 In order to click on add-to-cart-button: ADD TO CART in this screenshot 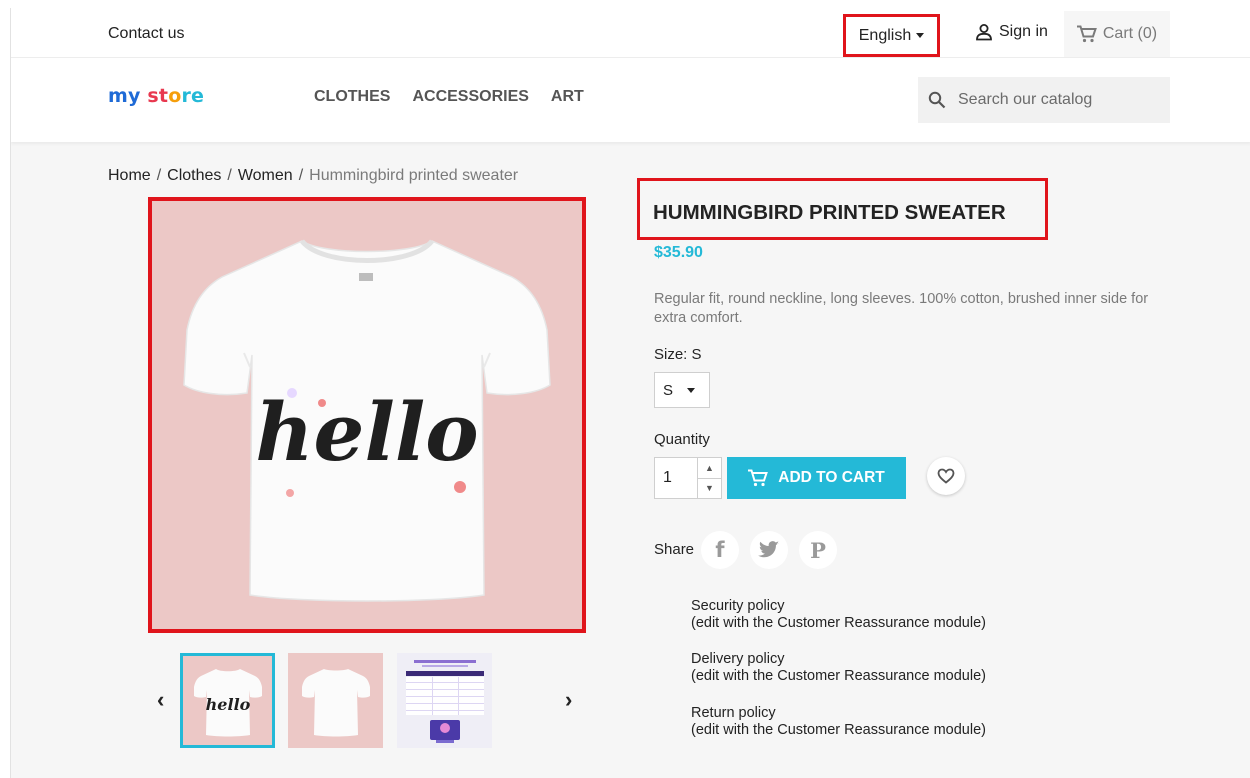, I will do `click(816, 478)`.